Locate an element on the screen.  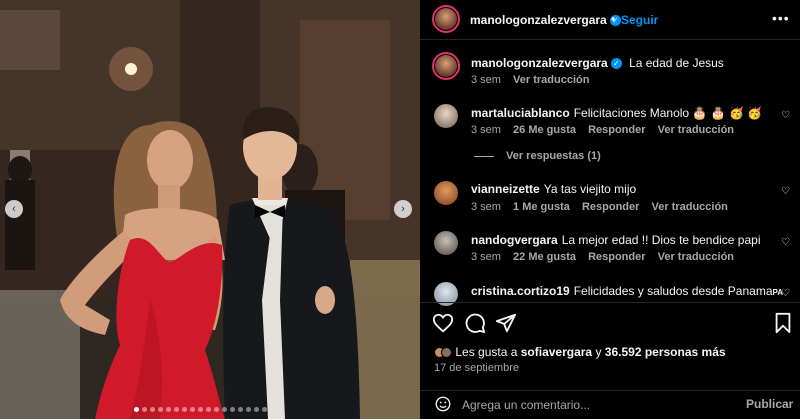
view-replies-button: Ver respuestas (1) is located at coordinates (537, 156).